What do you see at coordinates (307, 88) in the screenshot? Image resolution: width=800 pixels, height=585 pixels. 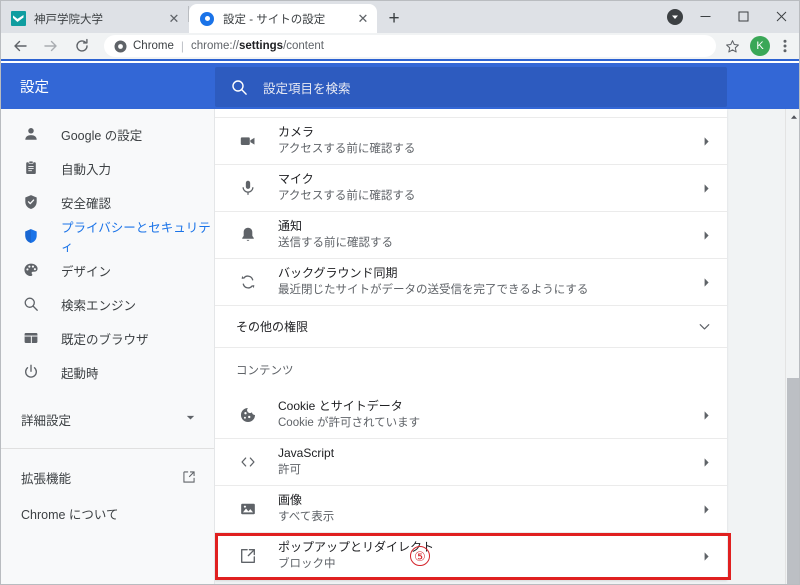 I see `search-placeholder: 設定項目を検索` at bounding box center [307, 88].